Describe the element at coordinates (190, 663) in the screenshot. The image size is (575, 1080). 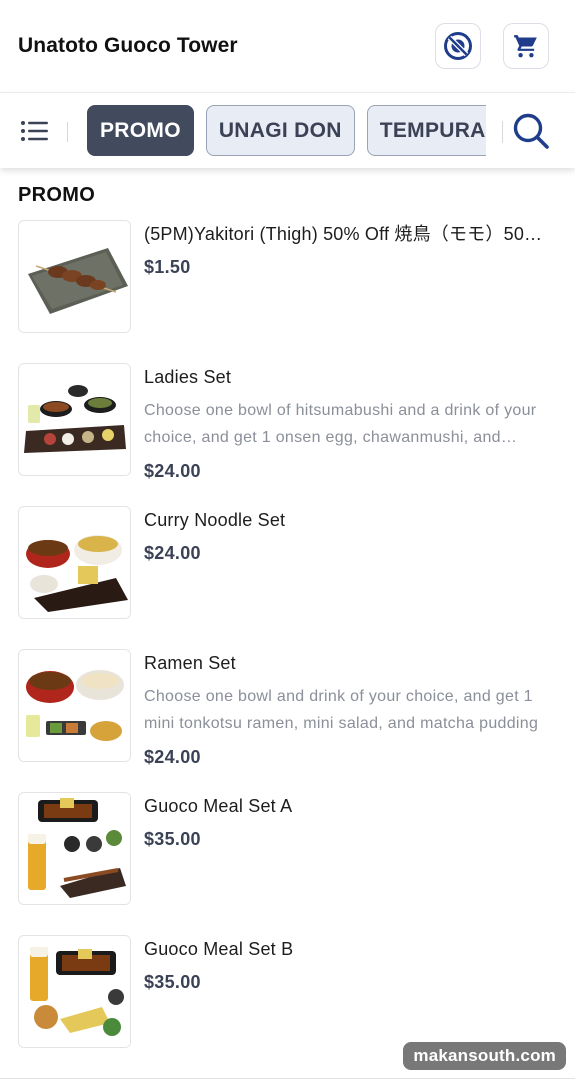
I see `item-name: Ramen Set` at that location.